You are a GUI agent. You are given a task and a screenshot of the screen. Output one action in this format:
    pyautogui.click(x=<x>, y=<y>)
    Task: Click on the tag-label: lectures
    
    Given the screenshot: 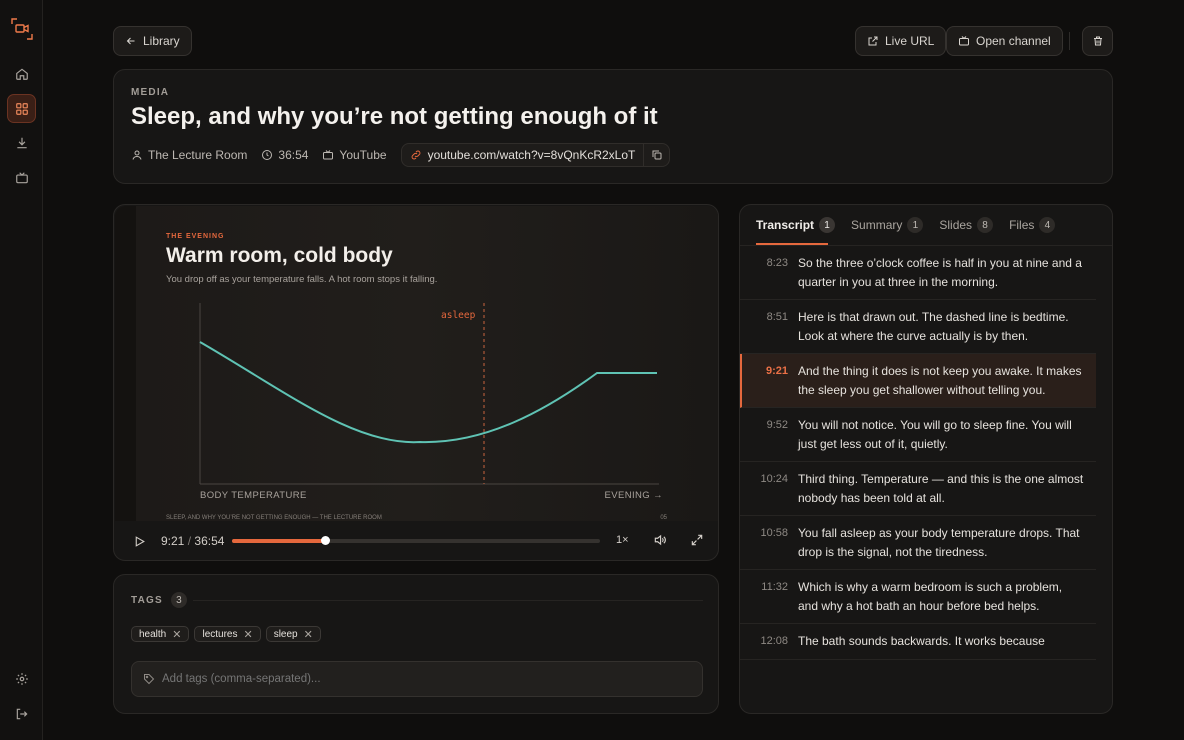 What is the action you would take?
    pyautogui.click(x=220, y=634)
    